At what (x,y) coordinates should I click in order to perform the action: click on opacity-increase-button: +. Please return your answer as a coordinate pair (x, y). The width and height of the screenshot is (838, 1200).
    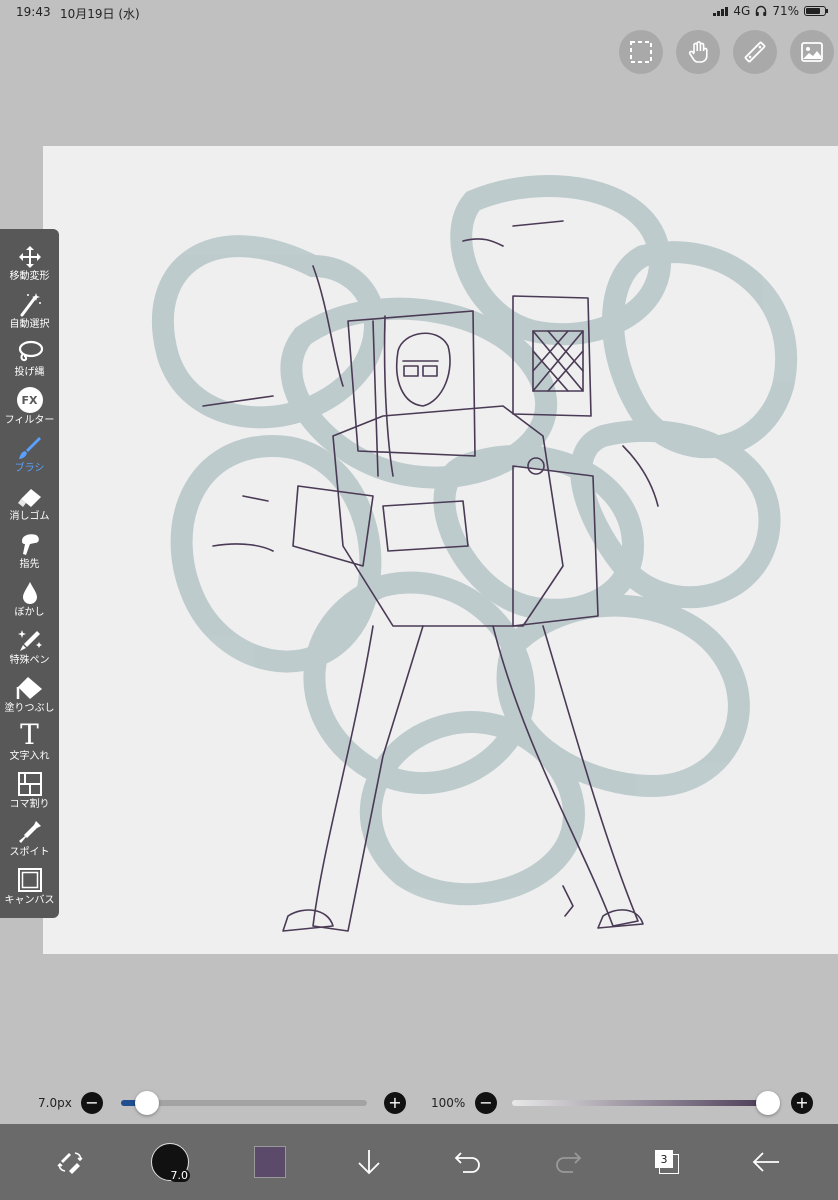
    Looking at the image, I should click on (802, 1103).